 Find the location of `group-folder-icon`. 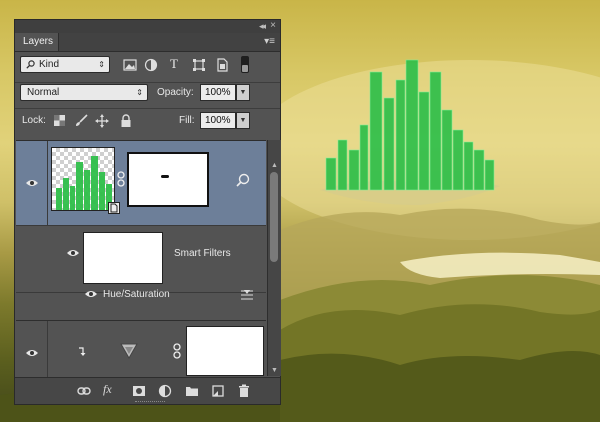

group-folder-icon is located at coordinates (192, 391).